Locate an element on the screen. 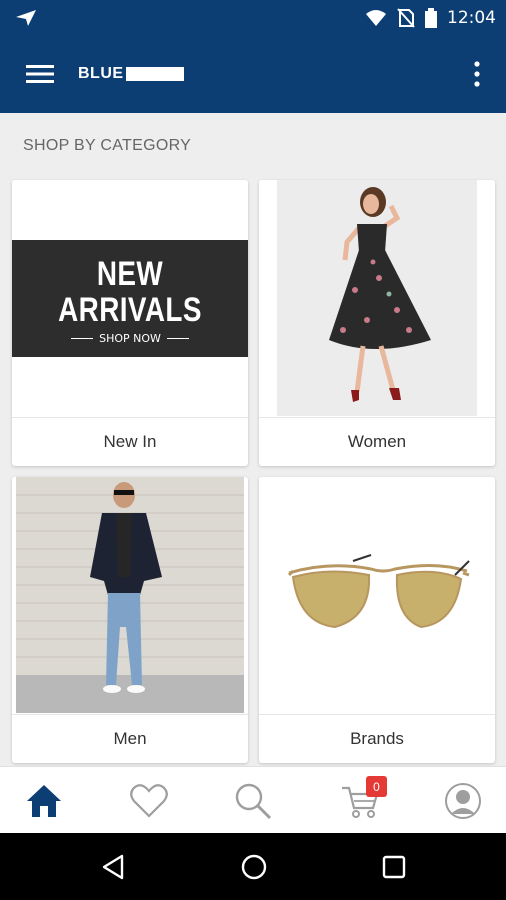  more-vert-icon is located at coordinates (477, 74).